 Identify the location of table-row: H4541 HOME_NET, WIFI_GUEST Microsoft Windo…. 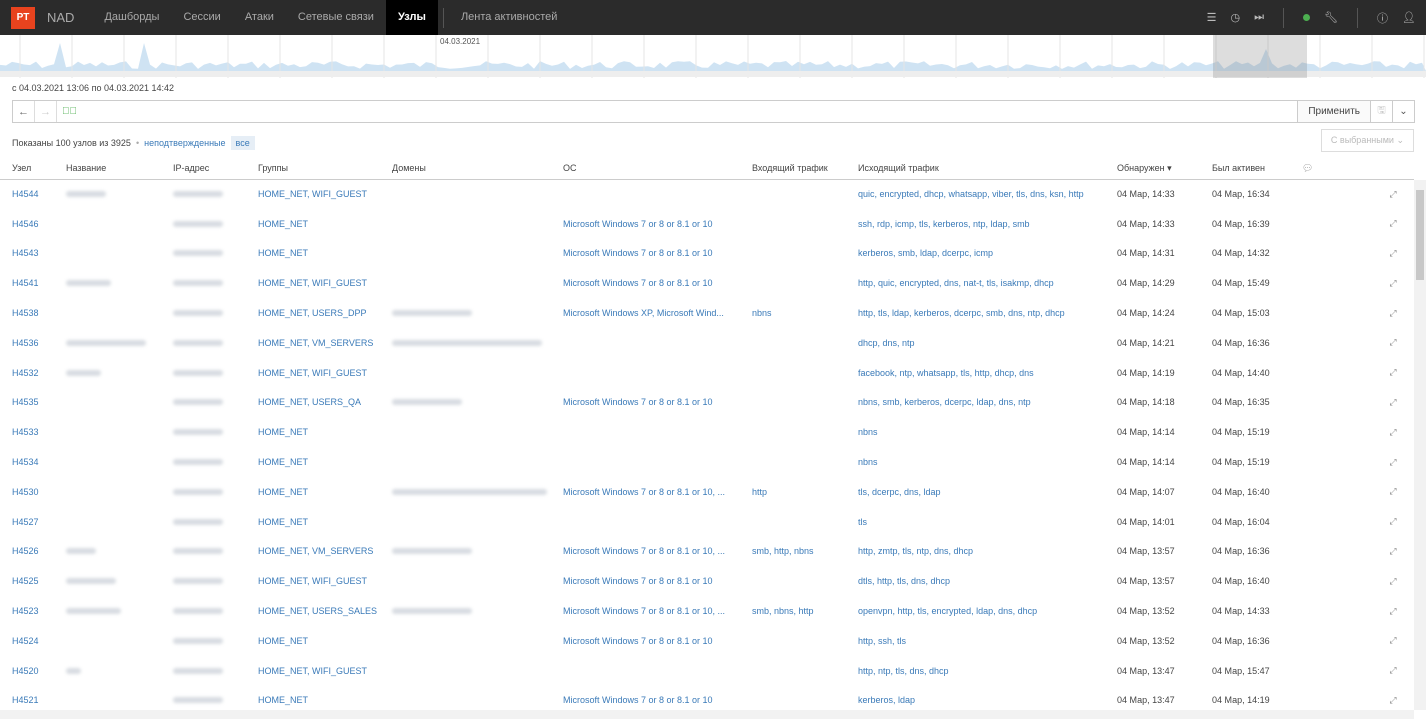
(707, 283).